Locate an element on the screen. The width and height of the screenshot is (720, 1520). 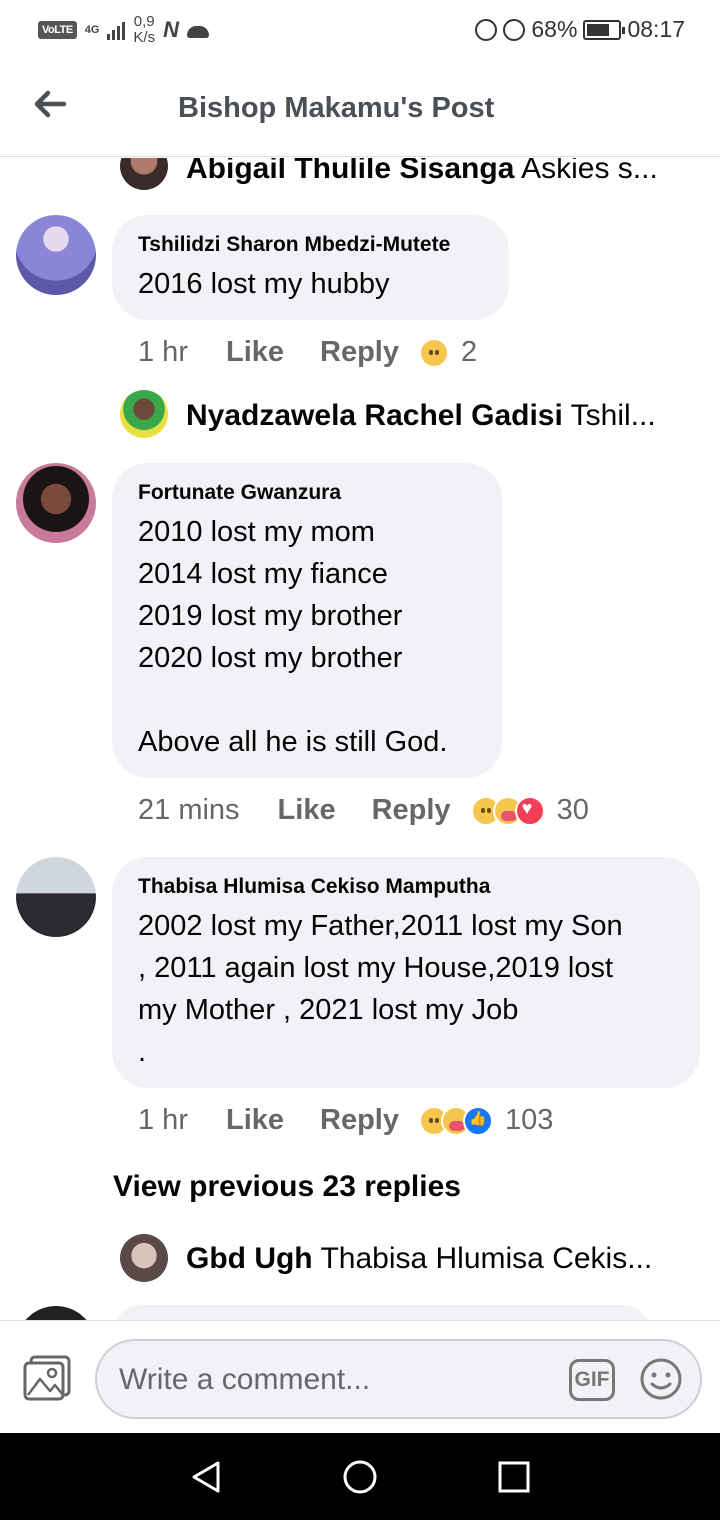
signal-icon is located at coordinates (116, 30).